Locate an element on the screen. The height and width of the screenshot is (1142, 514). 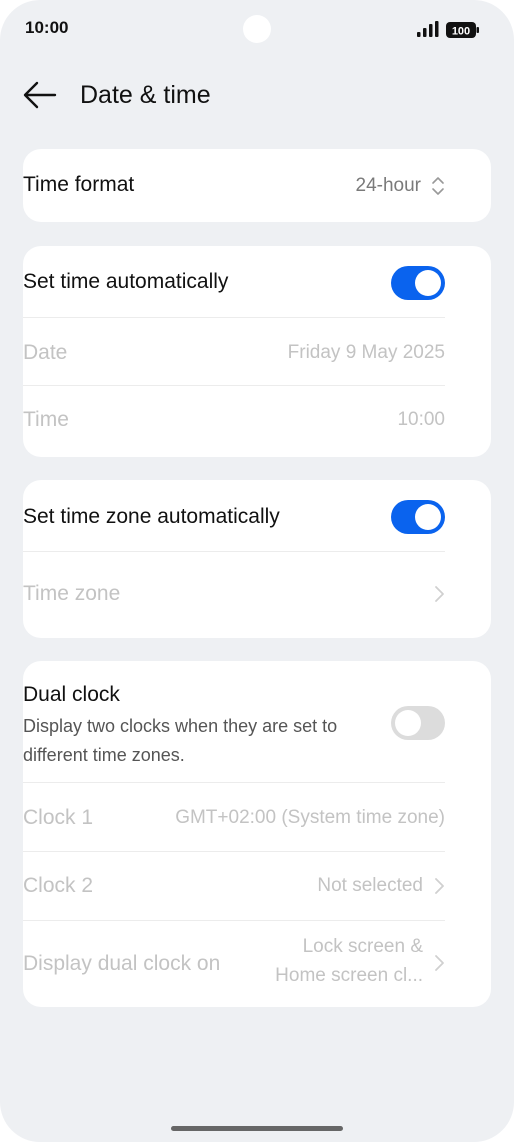
updown-chevron-icon is located at coordinates (438, 186).